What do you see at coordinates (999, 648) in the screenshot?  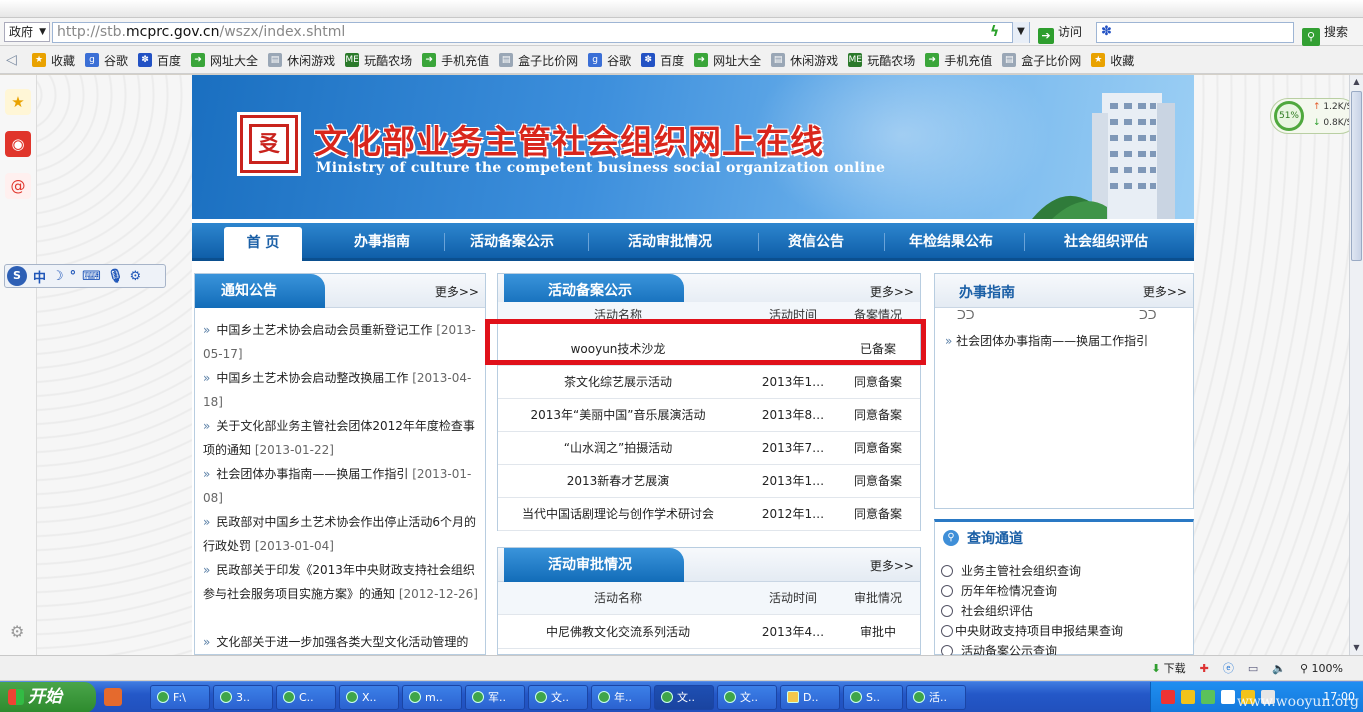 I see `query-option: 活动备案公示查询` at bounding box center [999, 648].